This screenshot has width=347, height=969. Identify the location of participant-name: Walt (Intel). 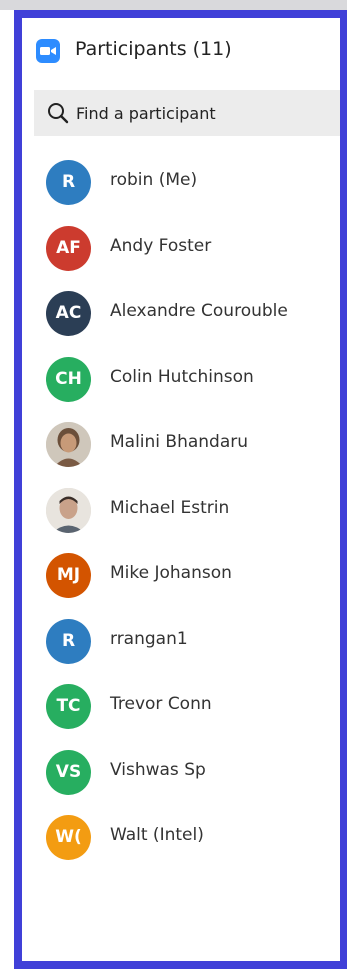
(157, 835).